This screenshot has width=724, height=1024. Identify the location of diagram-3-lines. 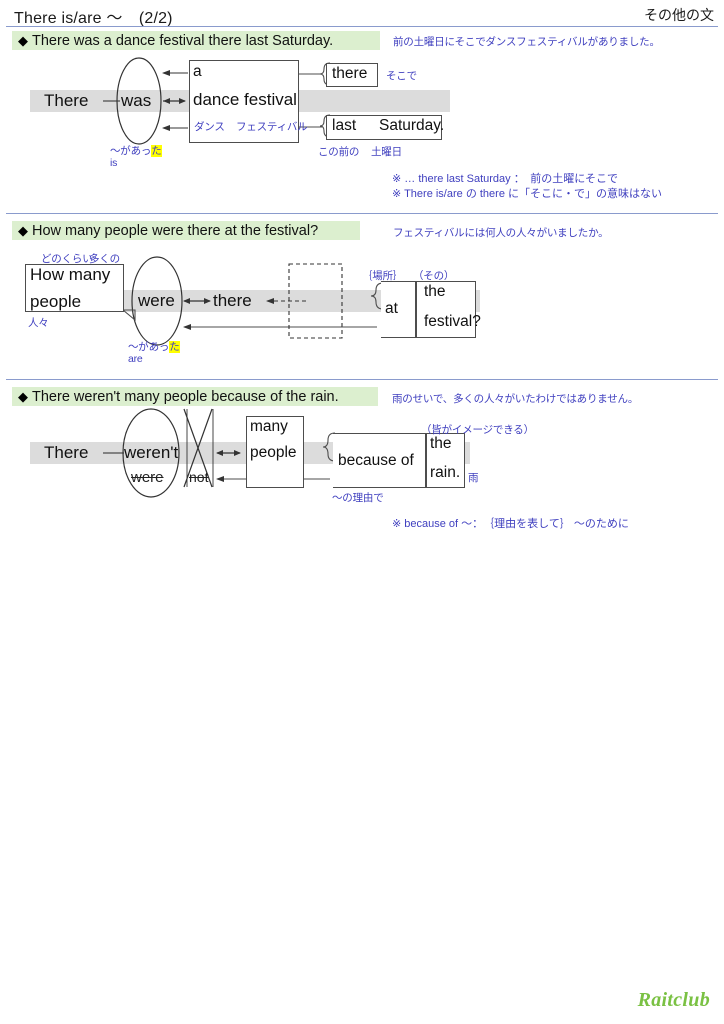
(276, 453).